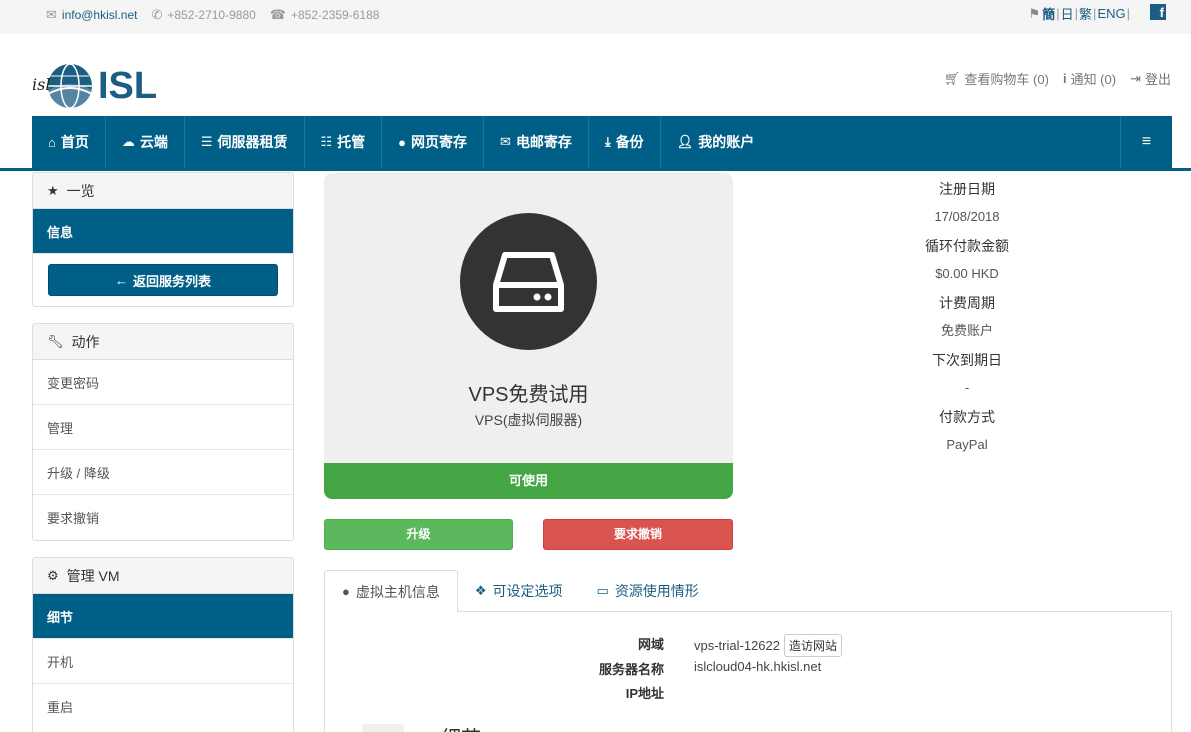 The image size is (1191, 732). Describe the element at coordinates (171, 281) in the screenshot. I see `back-to-services-label: 返回服务列表` at that location.